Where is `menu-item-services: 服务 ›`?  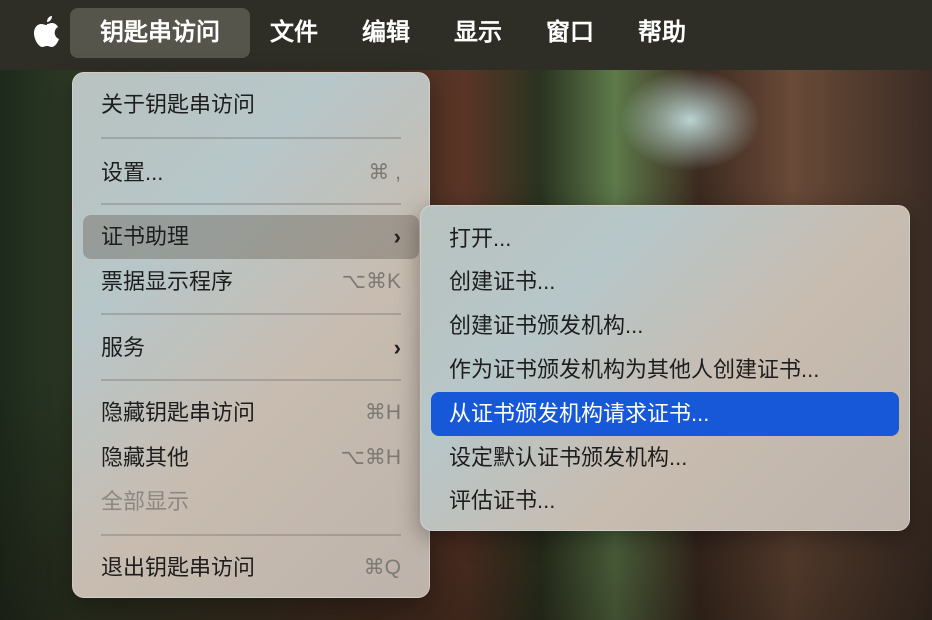
menu-item-services: 服务 › is located at coordinates (251, 348).